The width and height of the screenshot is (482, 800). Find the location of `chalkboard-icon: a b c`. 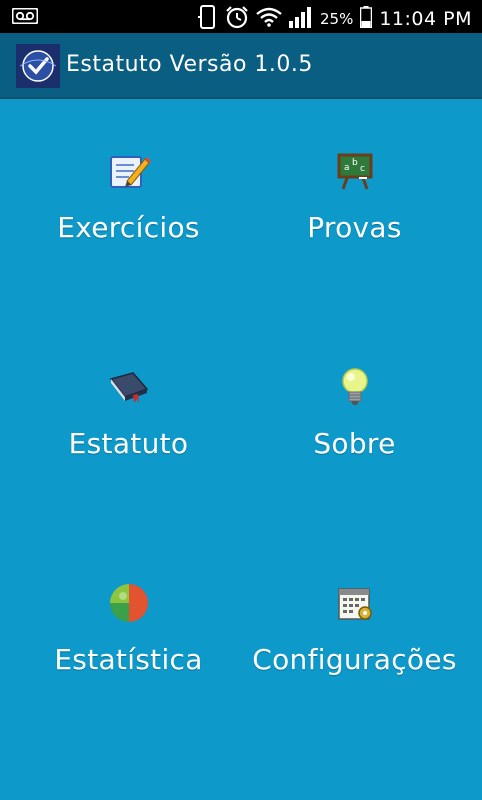

chalkboard-icon: a b c is located at coordinates (355, 171).